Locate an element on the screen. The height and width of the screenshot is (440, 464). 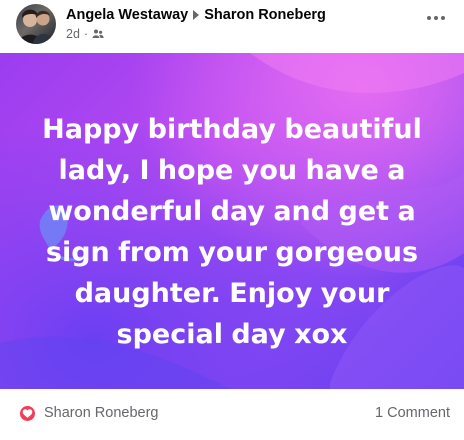
post-title: Angela Westaway Sharon Roneberg is located at coordinates (196, 15).